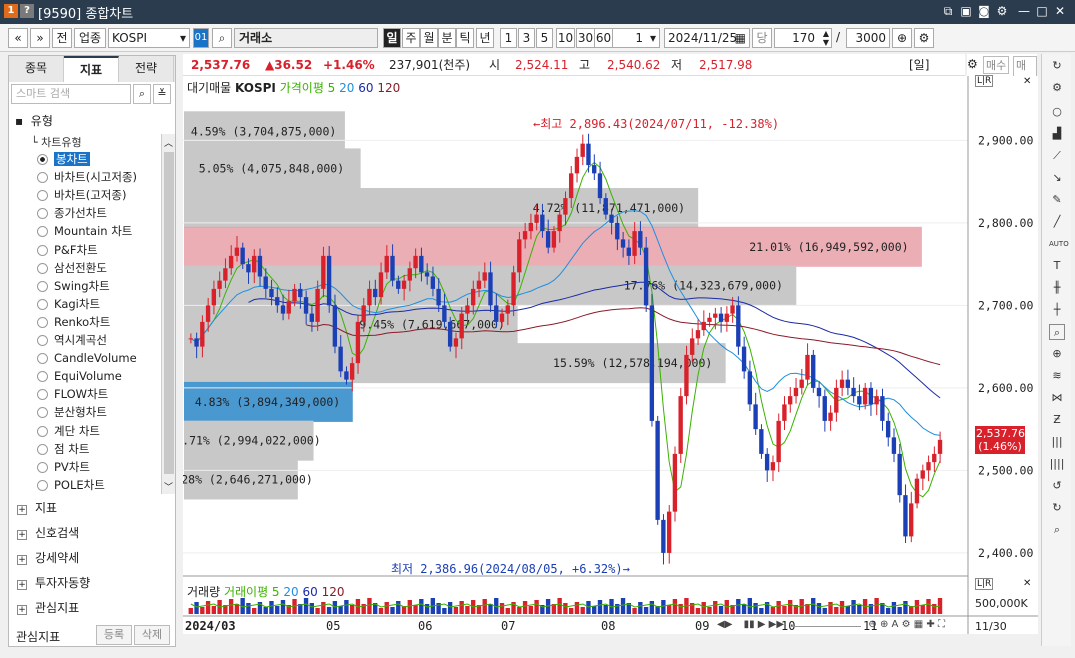 The width and height of the screenshot is (1075, 658). What do you see at coordinates (1057, 376) in the screenshot?
I see `fibonacci-icon: ≋` at bounding box center [1057, 376].